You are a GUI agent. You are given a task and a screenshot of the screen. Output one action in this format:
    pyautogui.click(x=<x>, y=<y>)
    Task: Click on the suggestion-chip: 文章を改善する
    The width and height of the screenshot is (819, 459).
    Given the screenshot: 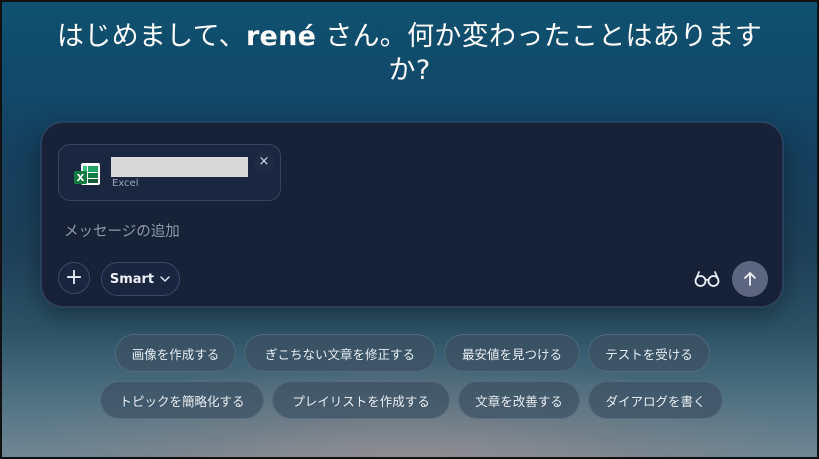 What is the action you would take?
    pyautogui.click(x=519, y=400)
    